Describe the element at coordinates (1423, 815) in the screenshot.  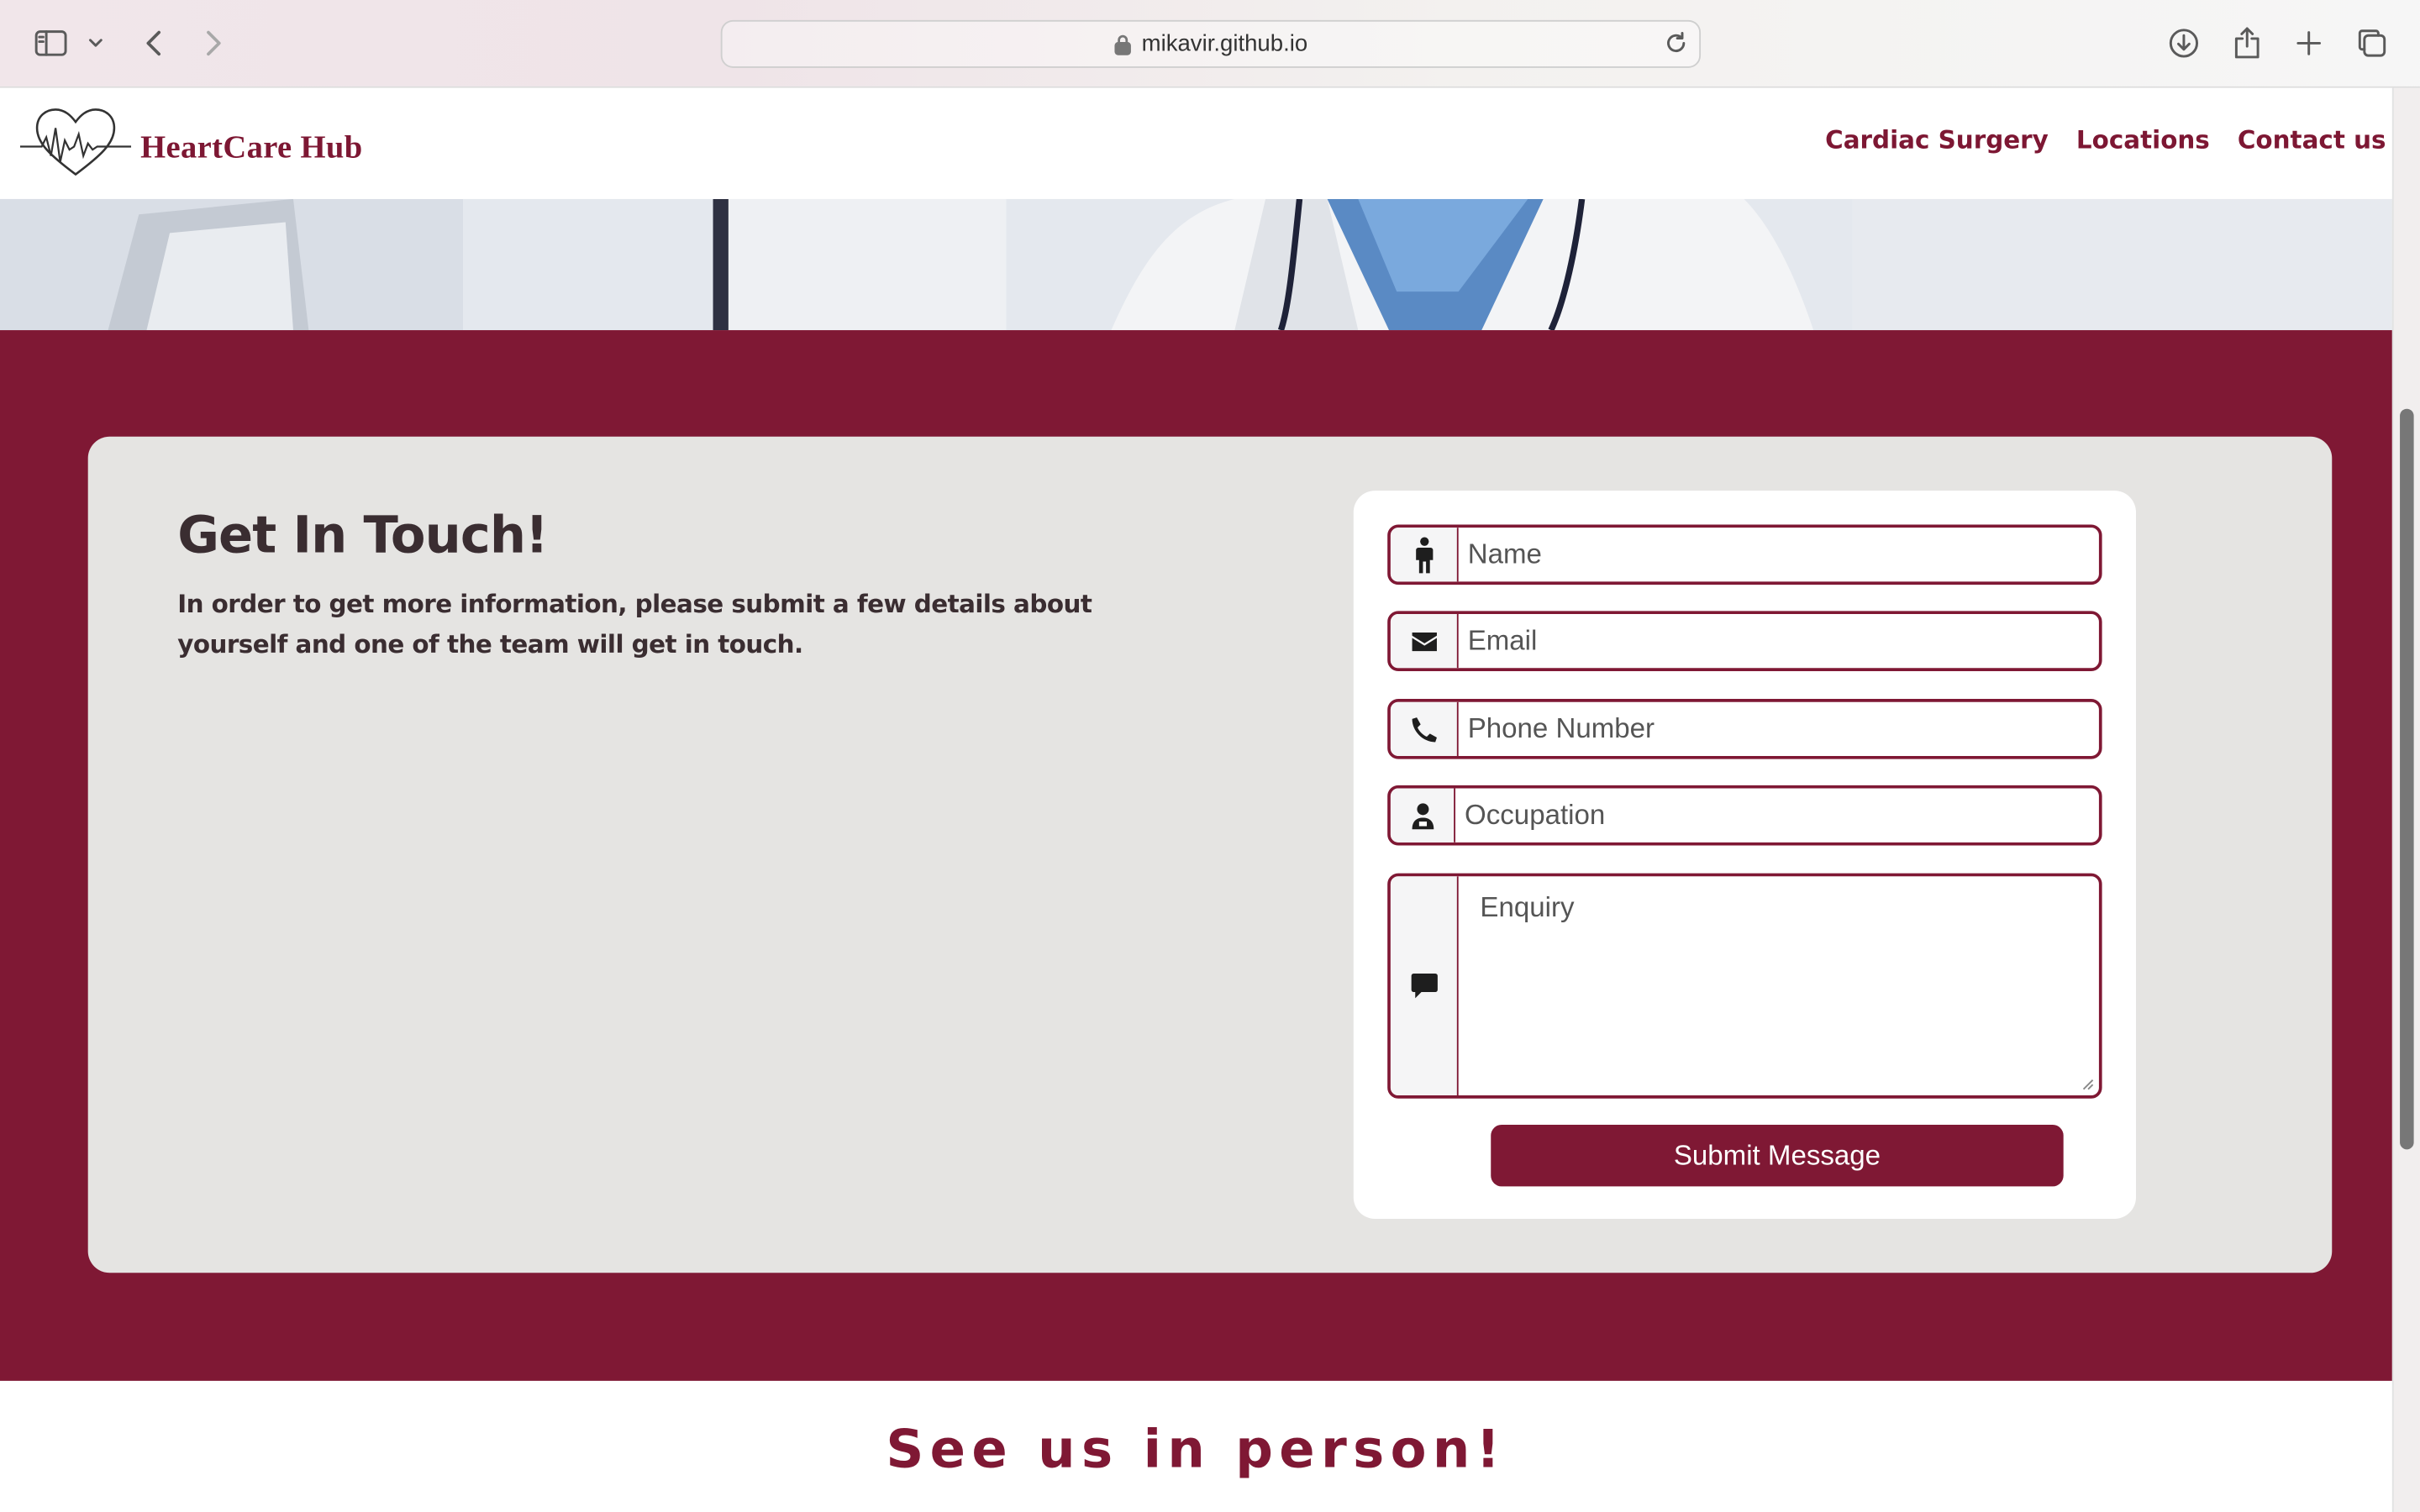
I see `doctor-icon` at that location.